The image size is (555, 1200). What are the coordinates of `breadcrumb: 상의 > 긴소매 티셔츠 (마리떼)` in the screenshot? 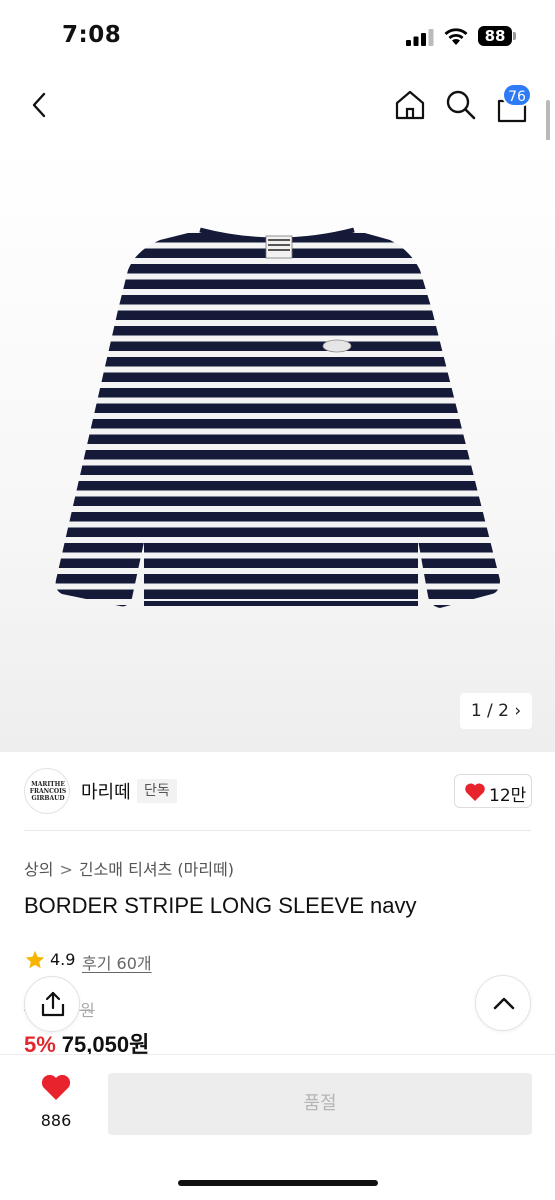 It's located at (129, 868).